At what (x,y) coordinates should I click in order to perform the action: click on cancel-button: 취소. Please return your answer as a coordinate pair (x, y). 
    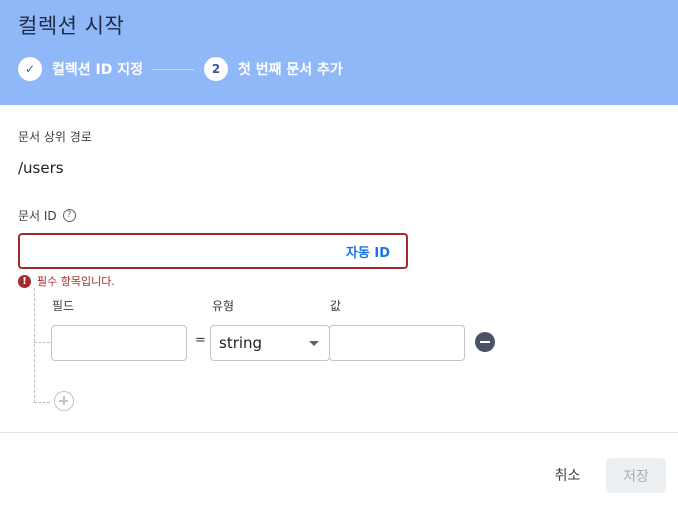
    Looking at the image, I should click on (567, 475).